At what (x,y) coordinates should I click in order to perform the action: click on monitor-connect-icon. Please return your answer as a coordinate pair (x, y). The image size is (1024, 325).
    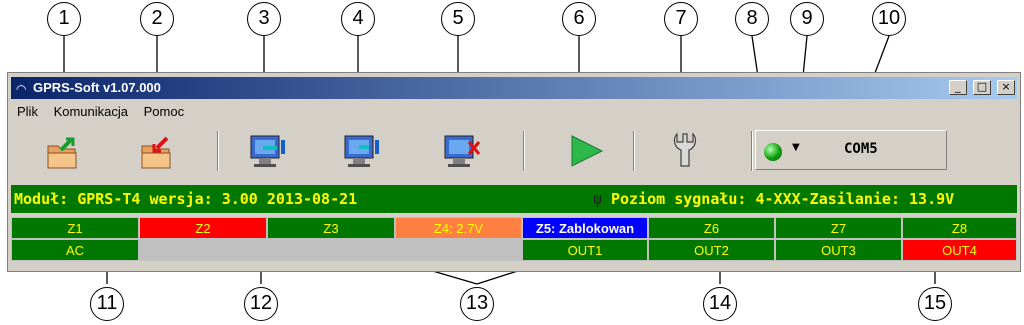
    Looking at the image, I should click on (267, 151).